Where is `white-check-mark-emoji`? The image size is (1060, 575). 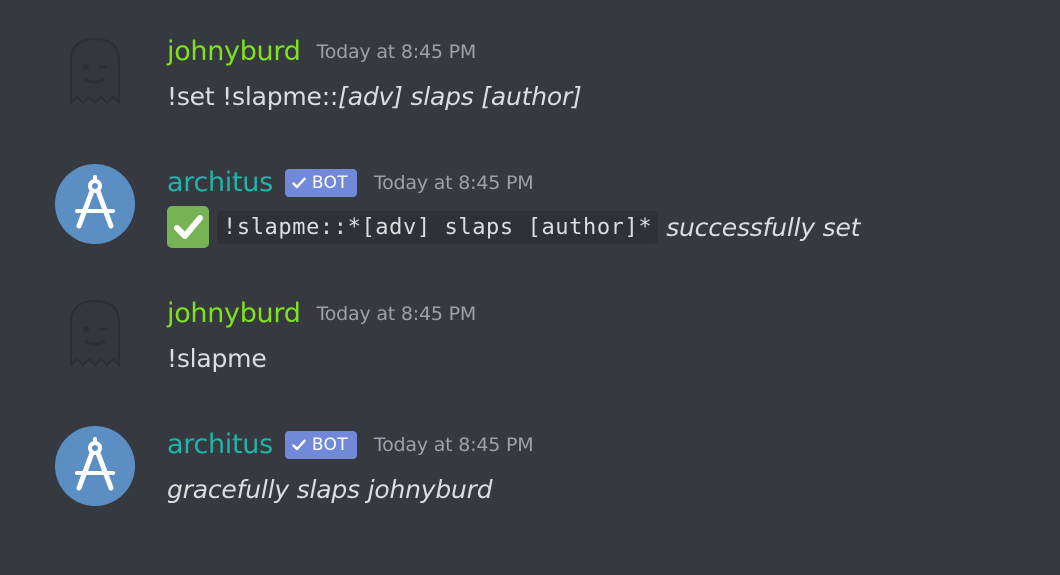 white-check-mark-emoji is located at coordinates (188, 227).